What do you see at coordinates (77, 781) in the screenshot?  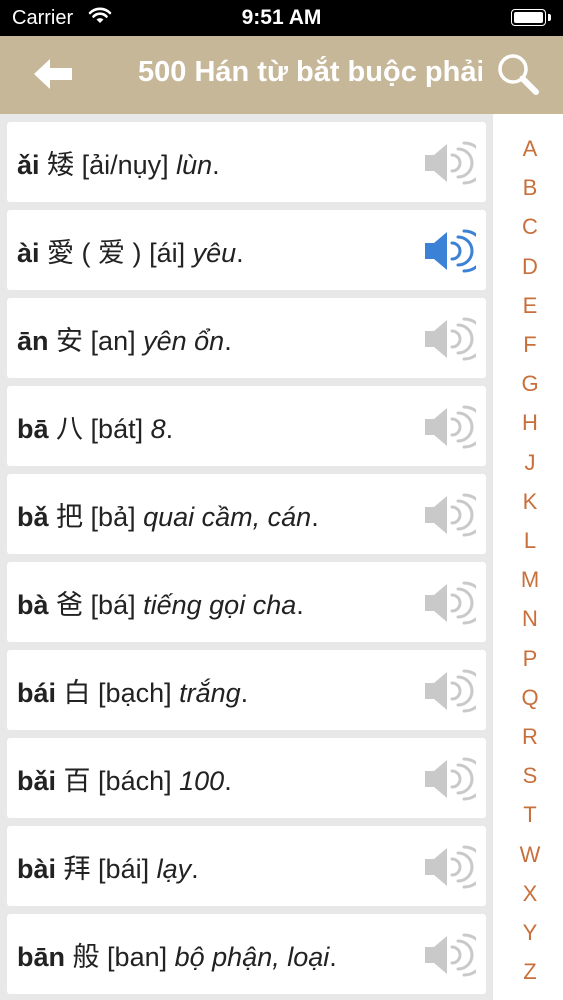 I see `entry-hanzi: 百` at bounding box center [77, 781].